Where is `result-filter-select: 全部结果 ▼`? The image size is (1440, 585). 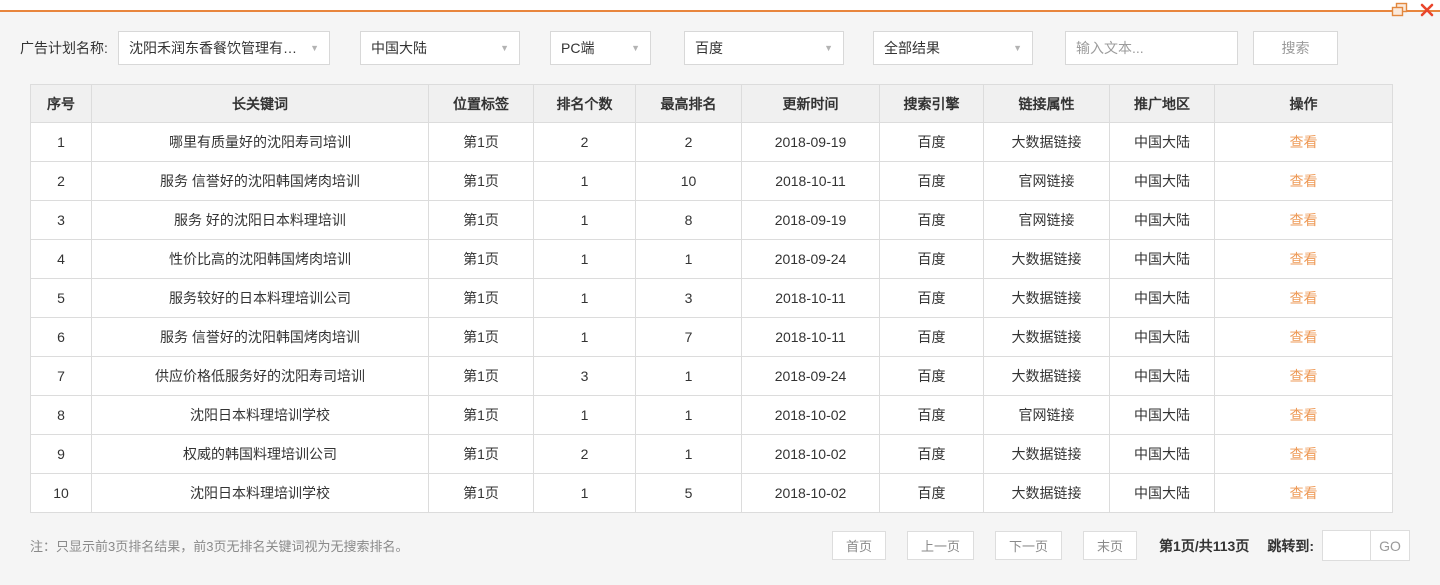 result-filter-select: 全部结果 ▼ is located at coordinates (953, 48).